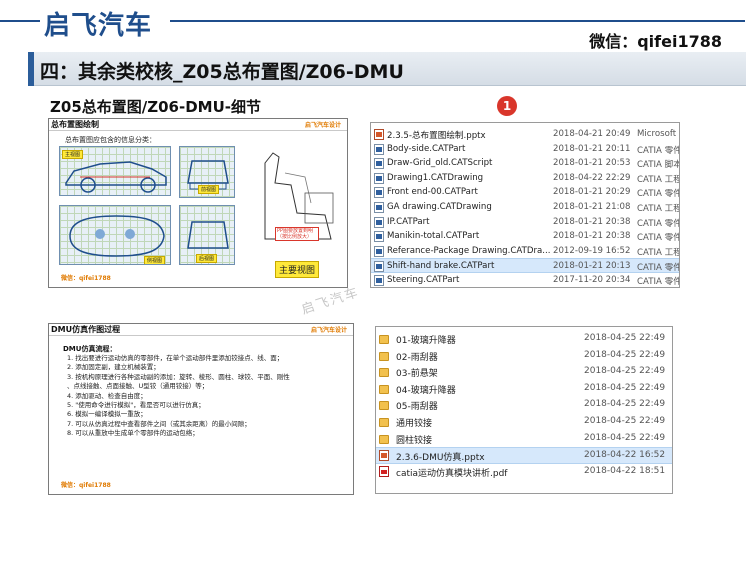  Describe the element at coordinates (658, 165) in the screenshot. I see `file-type: CATIA 脚本` at that location.